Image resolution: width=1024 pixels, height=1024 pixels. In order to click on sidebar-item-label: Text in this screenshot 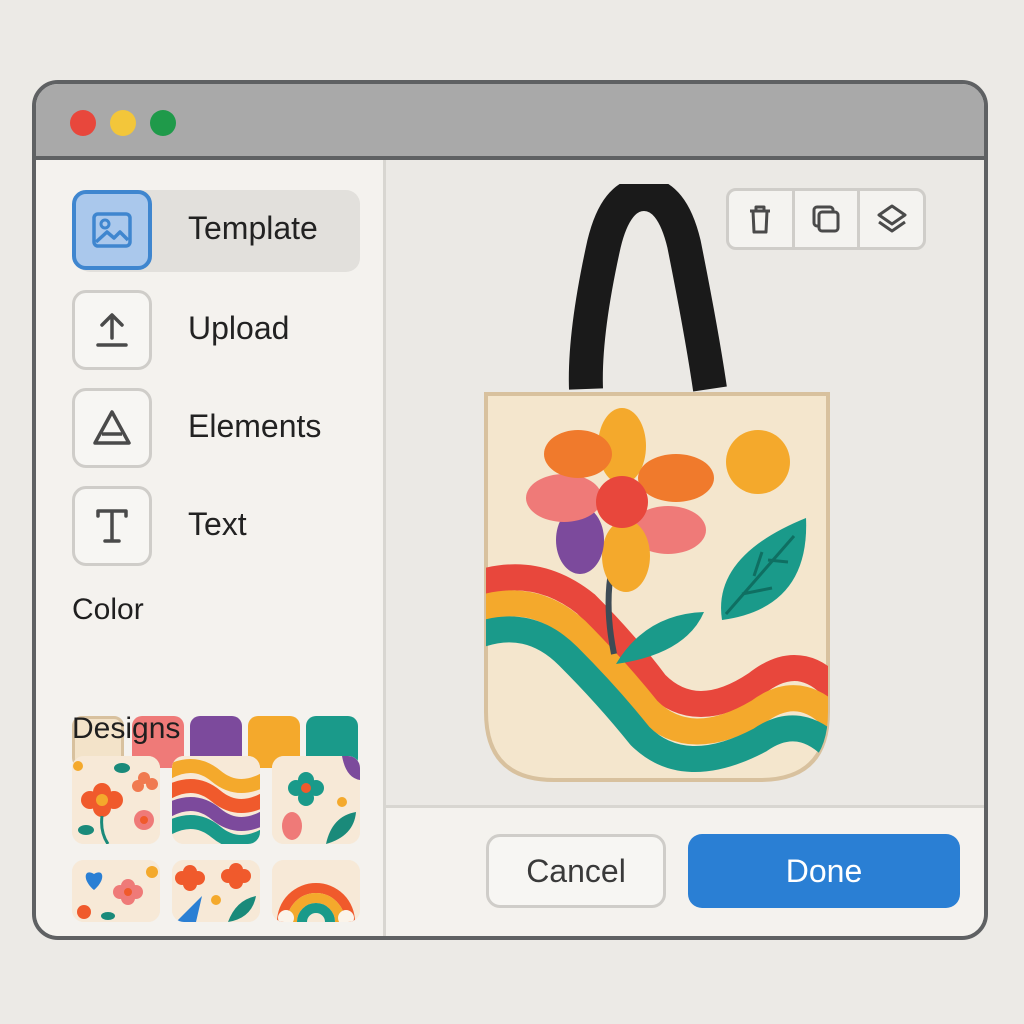, I will do `click(217, 524)`.